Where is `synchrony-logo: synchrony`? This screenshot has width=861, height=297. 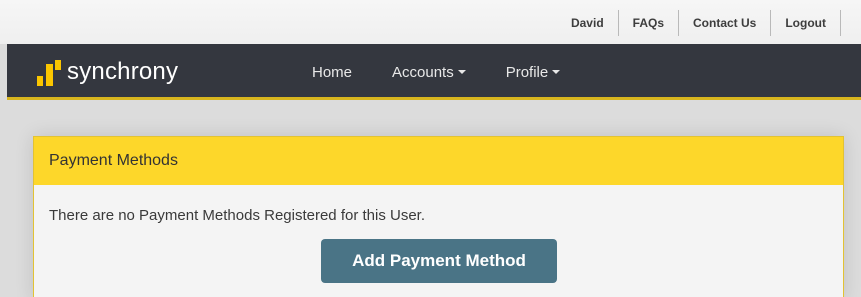
synchrony-logo: synchrony is located at coordinates (107, 72).